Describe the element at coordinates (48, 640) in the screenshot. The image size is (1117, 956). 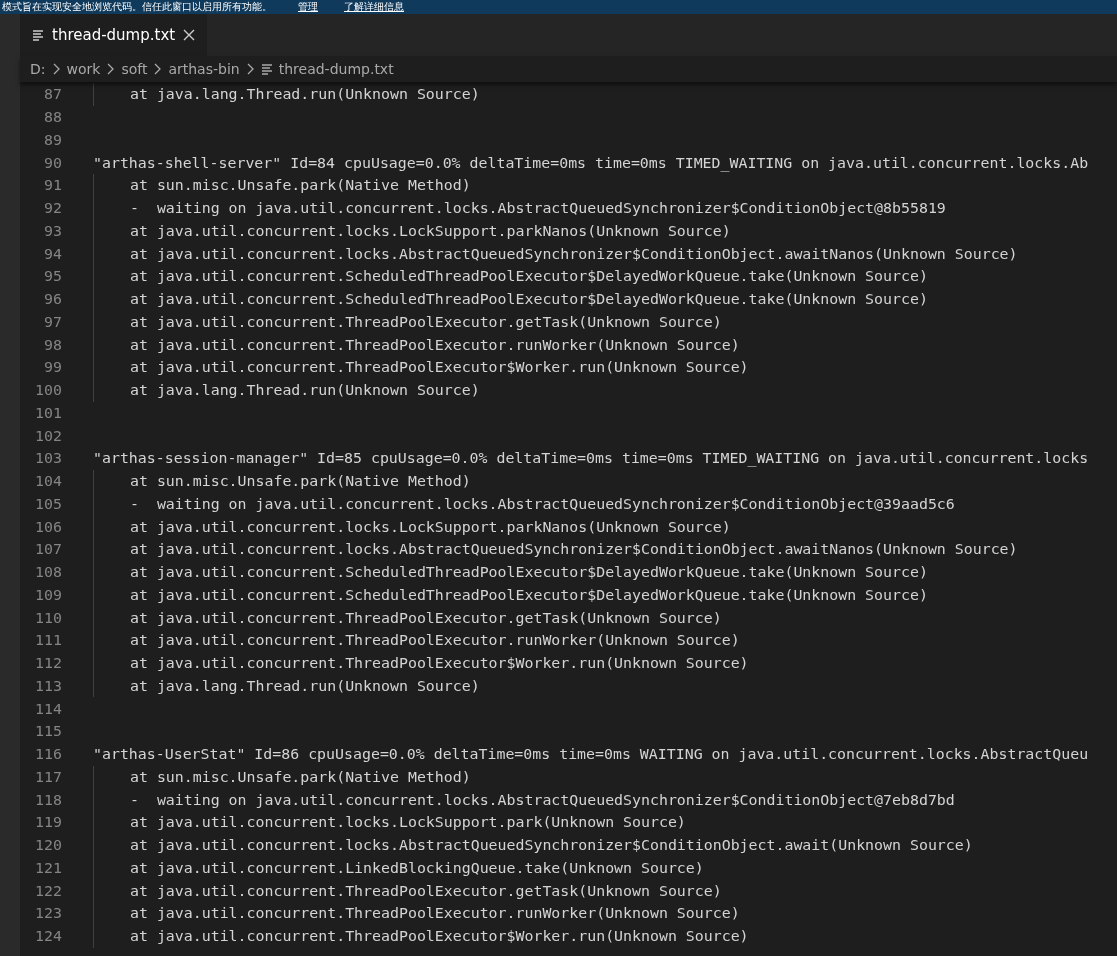
I see `line-number: 111` at that location.